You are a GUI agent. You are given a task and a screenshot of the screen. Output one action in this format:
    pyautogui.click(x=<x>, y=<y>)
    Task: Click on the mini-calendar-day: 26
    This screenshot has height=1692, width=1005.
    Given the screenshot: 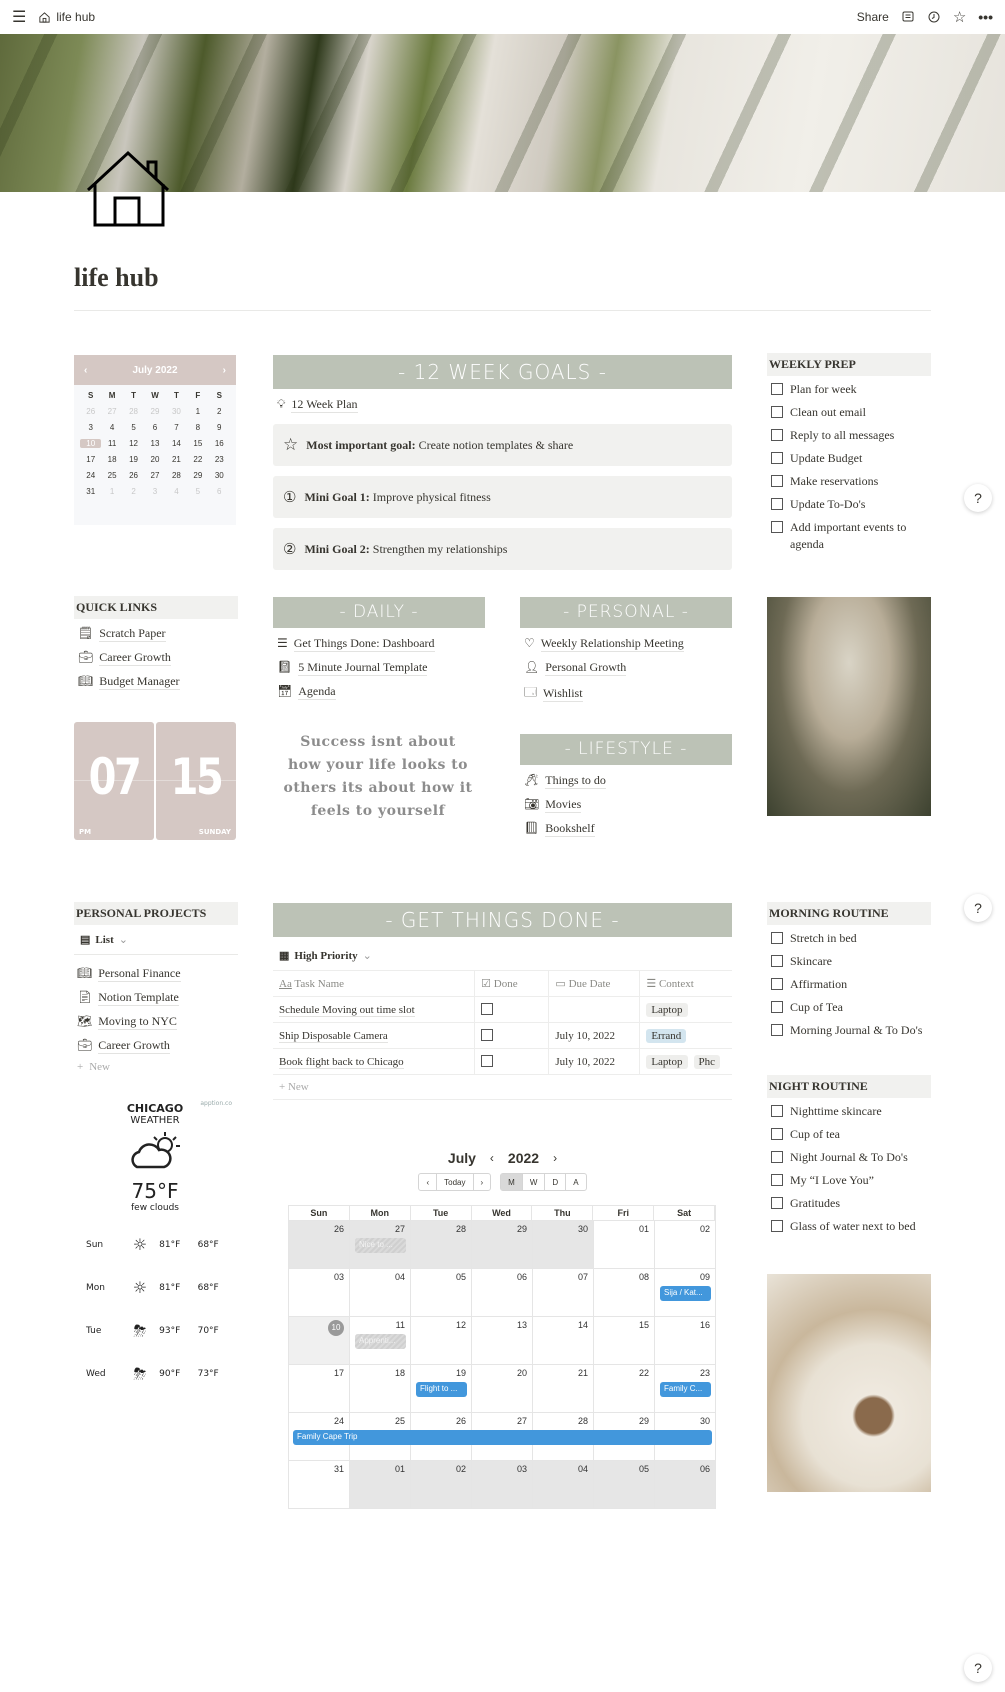 What is the action you would take?
    pyautogui.click(x=90, y=411)
    